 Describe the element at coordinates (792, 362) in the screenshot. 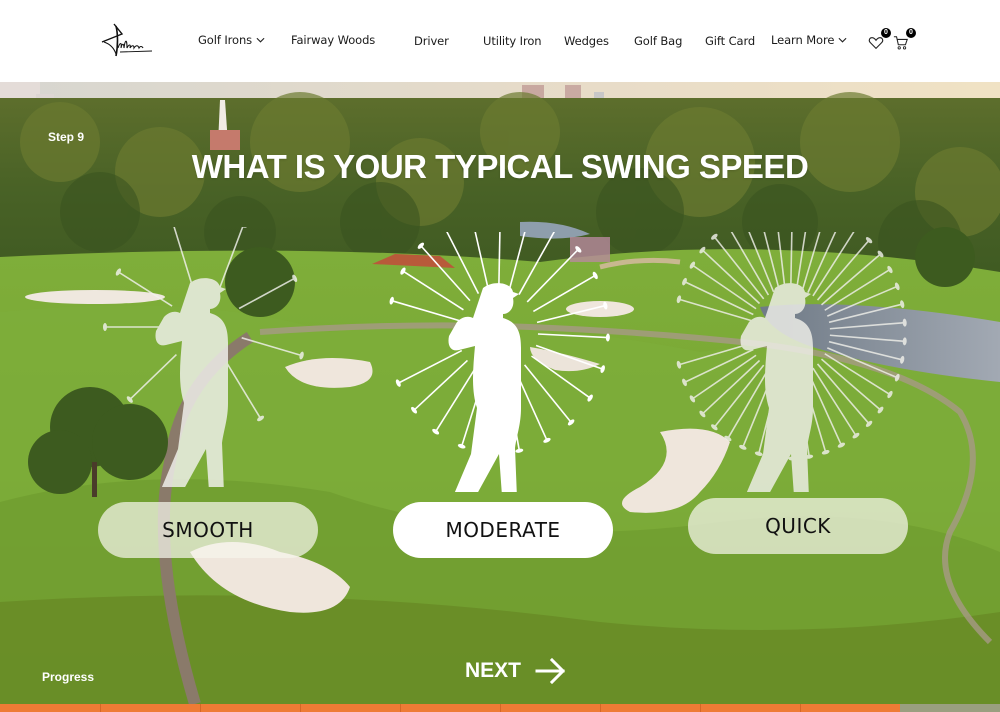

I see `golfer-fast-swing-icon` at that location.